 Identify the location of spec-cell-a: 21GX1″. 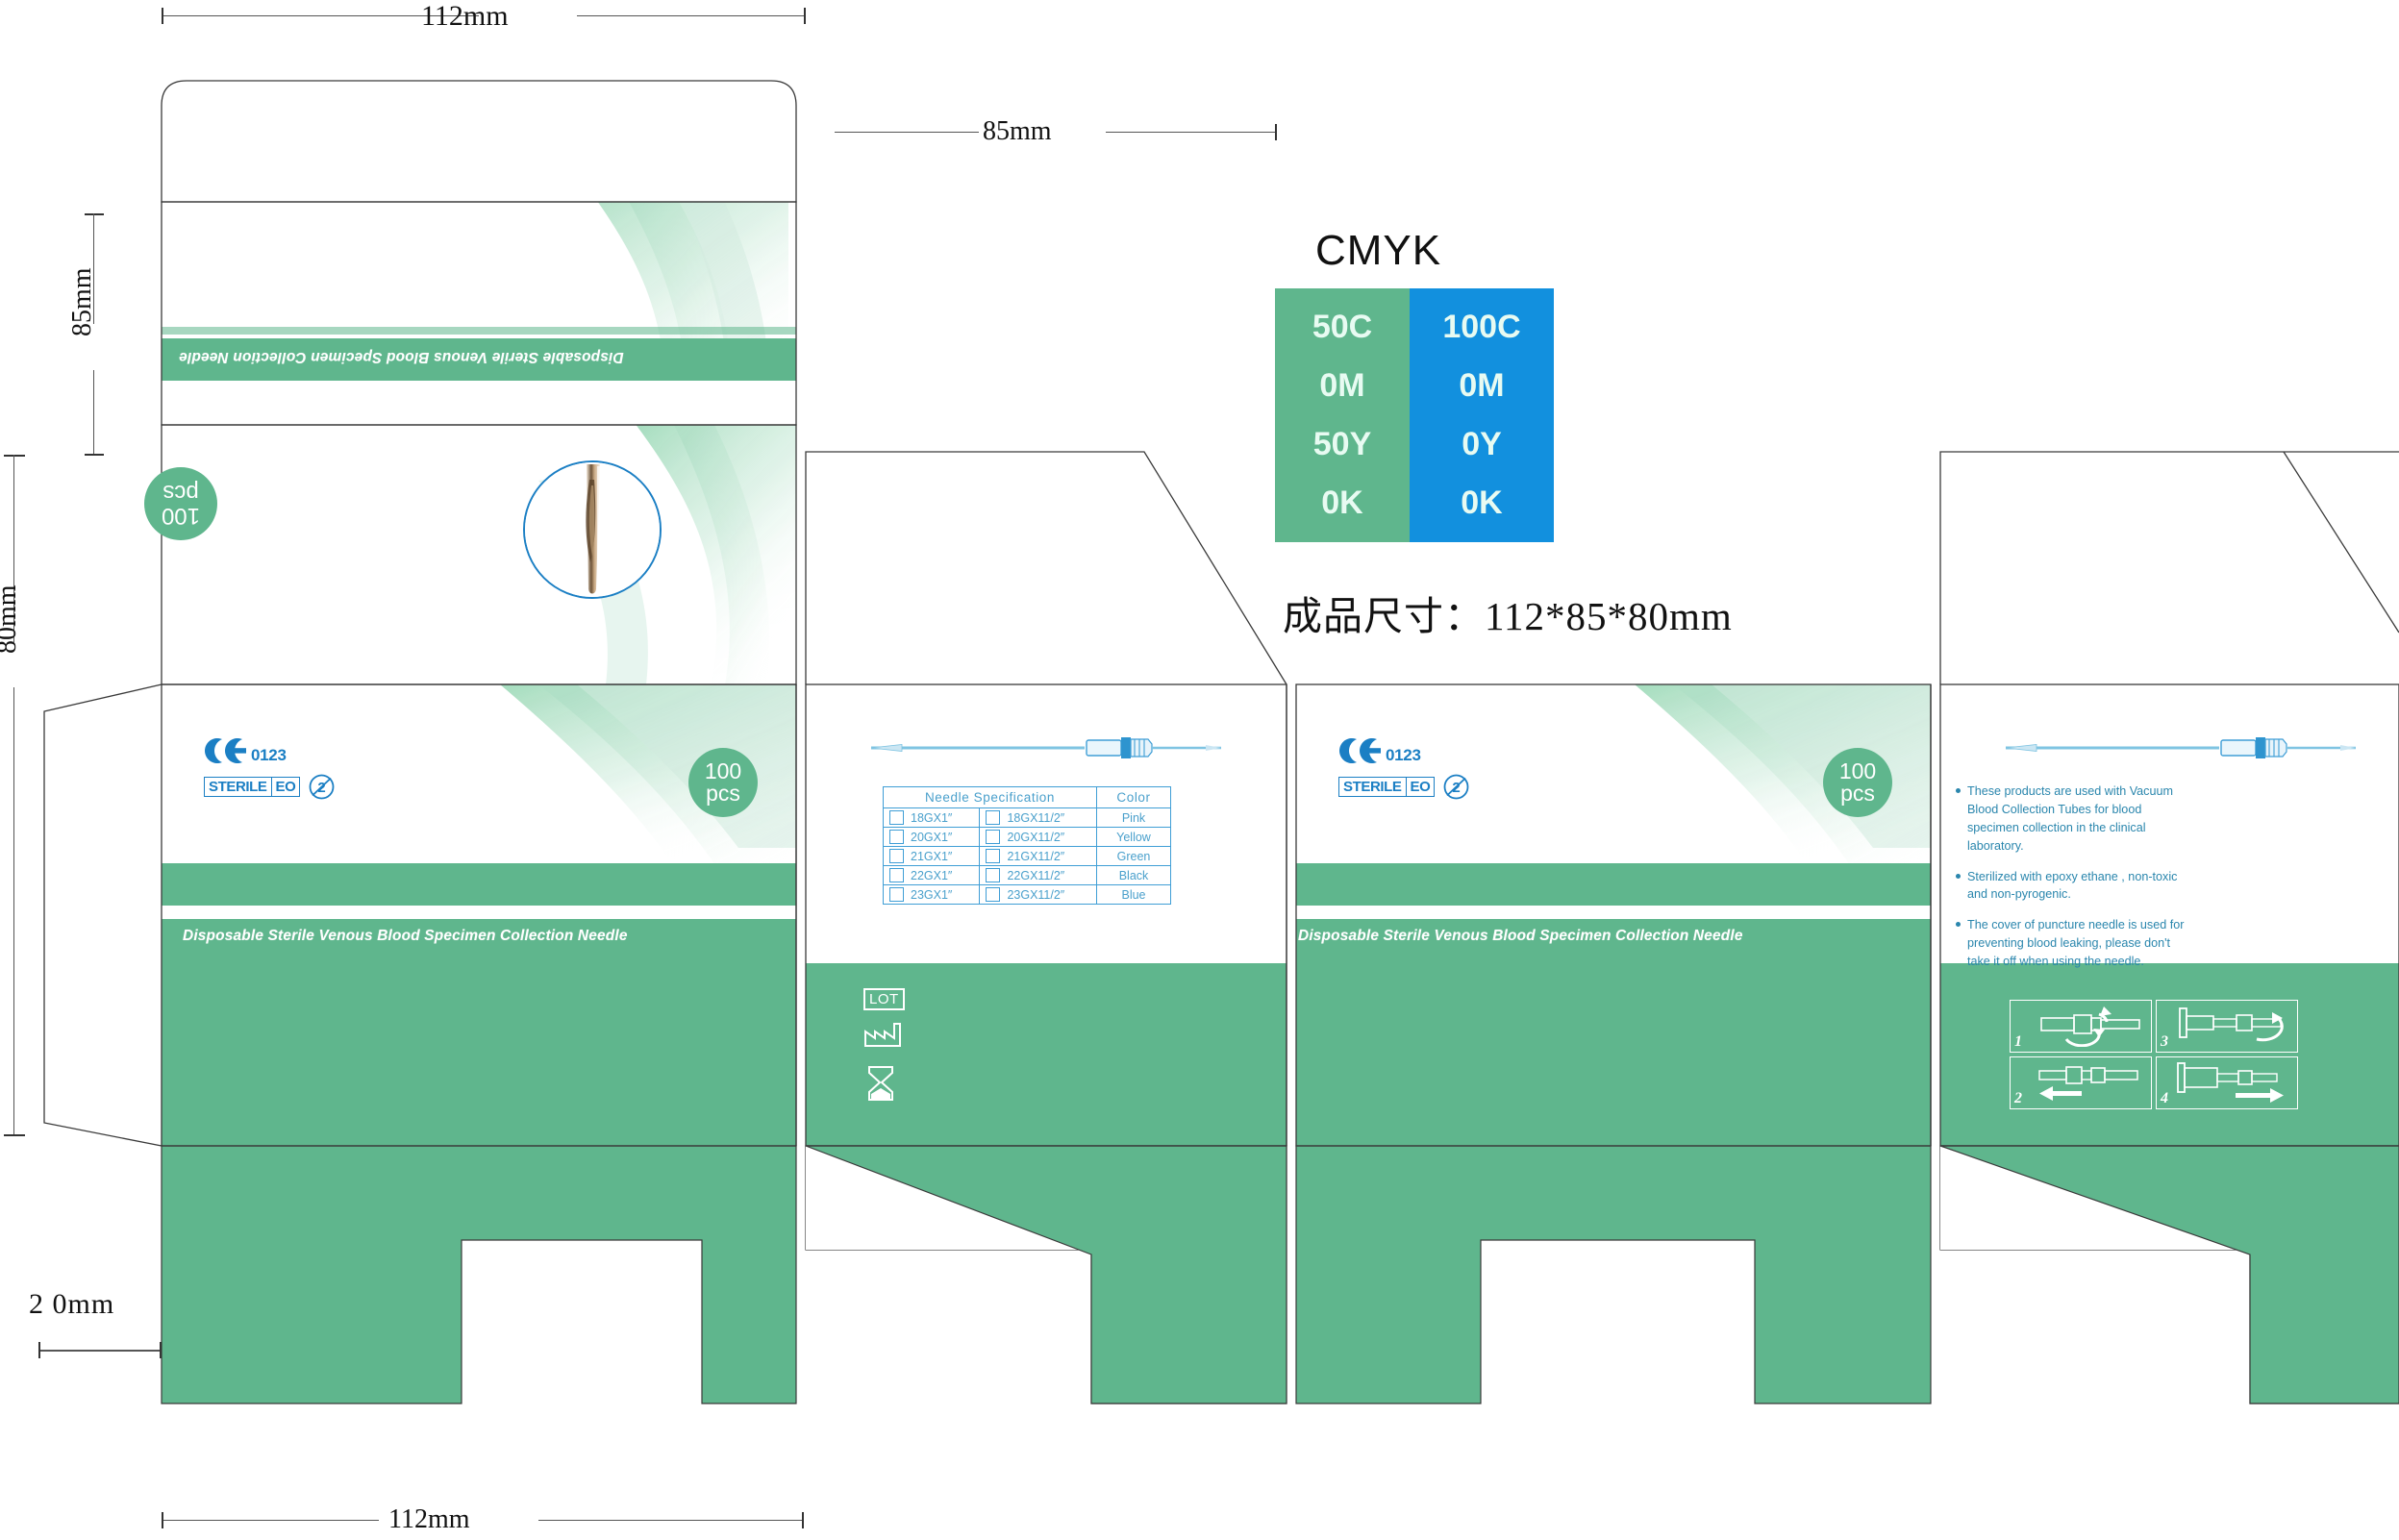
(931, 856).